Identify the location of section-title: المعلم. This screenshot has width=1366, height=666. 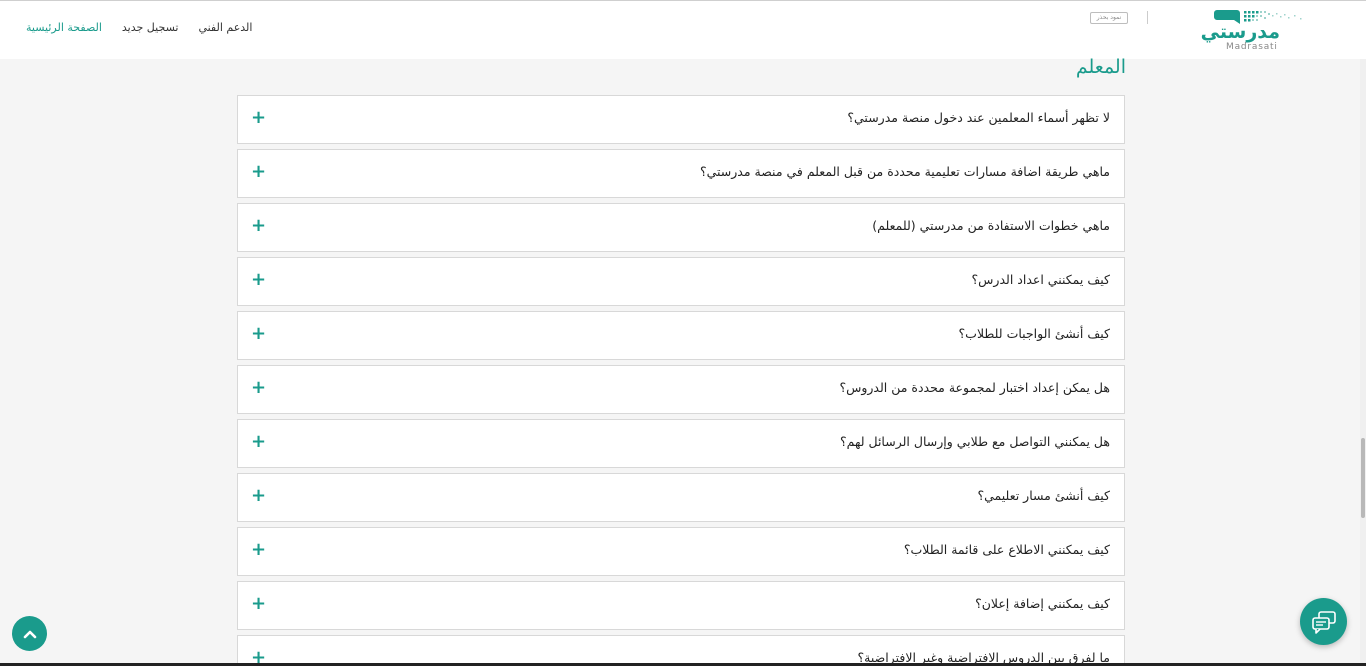
(1100, 67).